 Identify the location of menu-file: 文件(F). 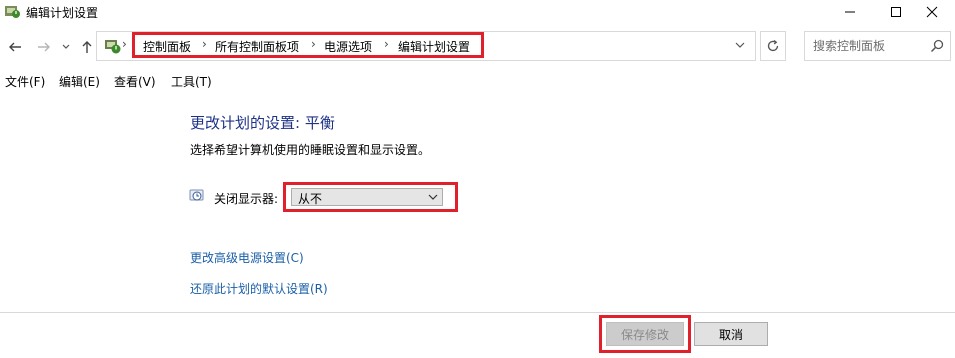
(25, 81).